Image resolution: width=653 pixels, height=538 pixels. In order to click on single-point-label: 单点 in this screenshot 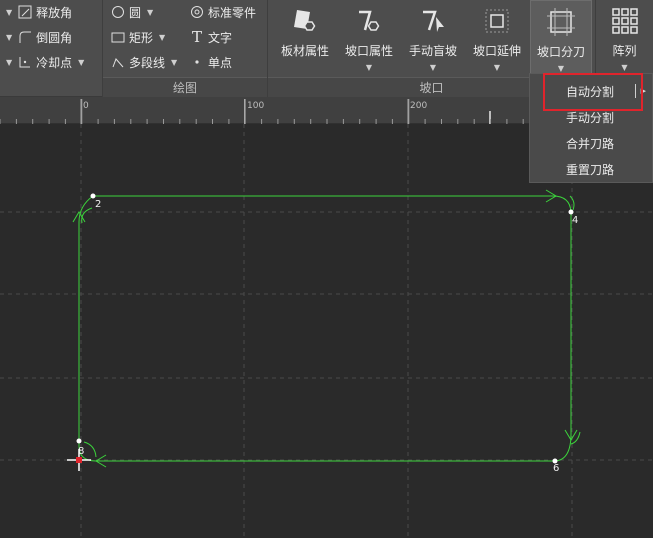, I will do `click(220, 62)`.